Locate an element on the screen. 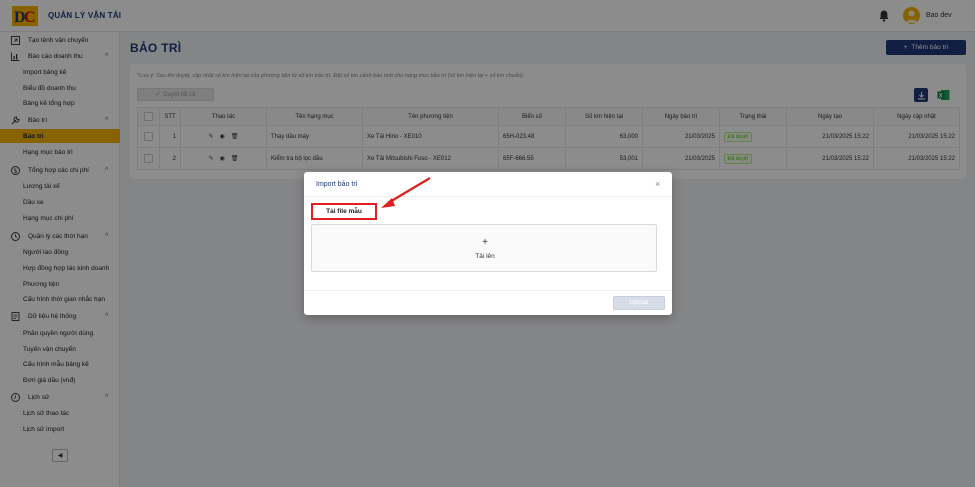 This screenshot has width=975, height=487. close-icon: × is located at coordinates (657, 184).